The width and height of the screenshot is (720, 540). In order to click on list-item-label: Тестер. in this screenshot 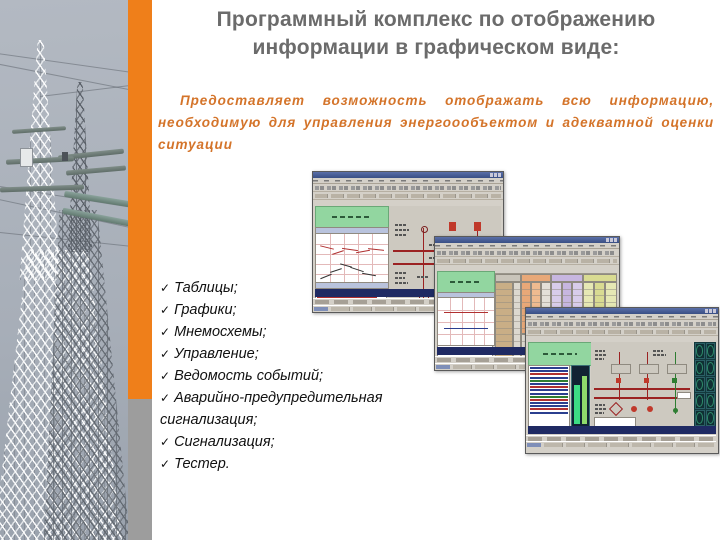, I will do `click(202, 464)`.